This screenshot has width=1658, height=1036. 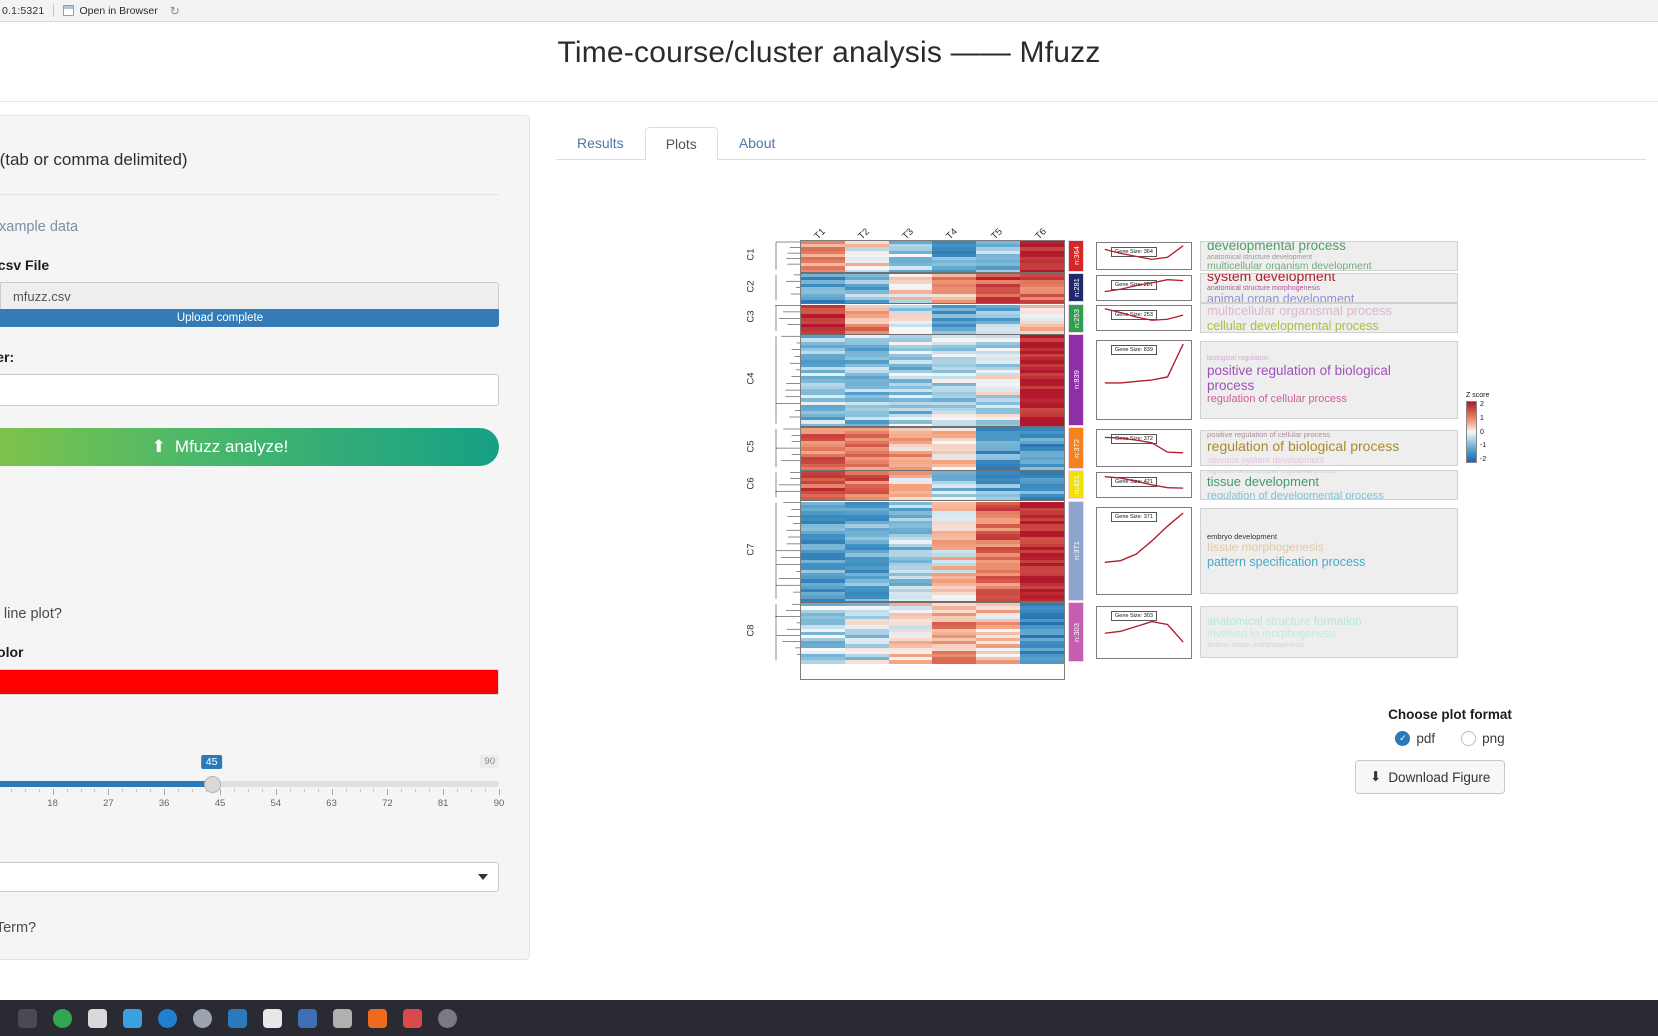 I want to click on angle-slider: 45 90 9182736455463728190, so click(x=252, y=785).